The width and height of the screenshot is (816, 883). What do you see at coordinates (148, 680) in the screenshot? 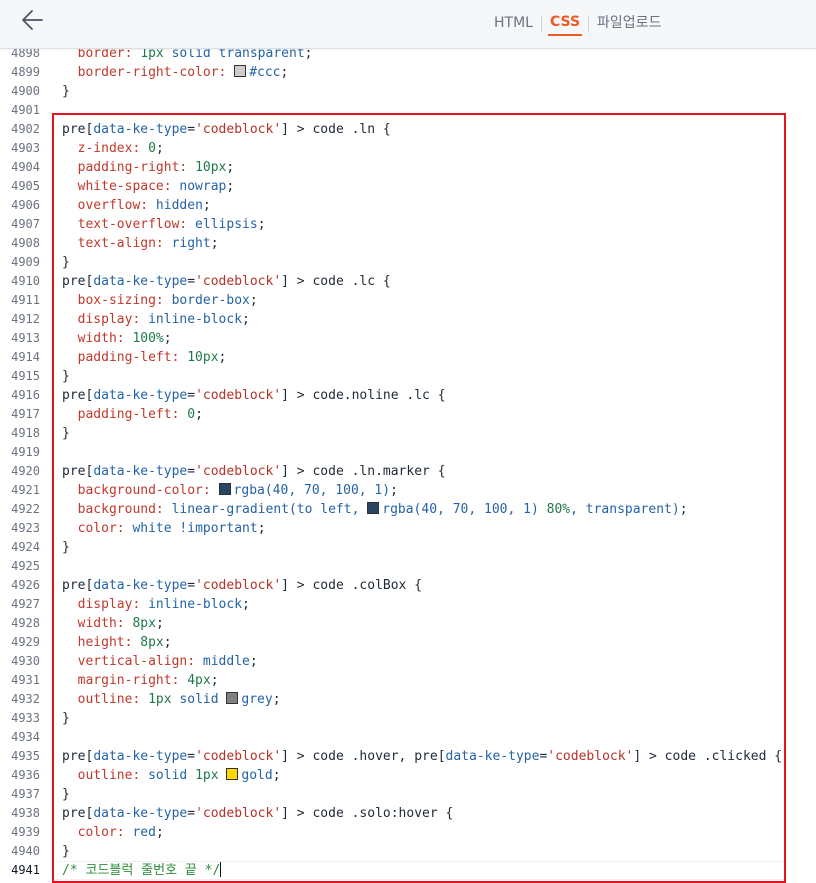
I see `code-text: margin-right: 4px;` at bounding box center [148, 680].